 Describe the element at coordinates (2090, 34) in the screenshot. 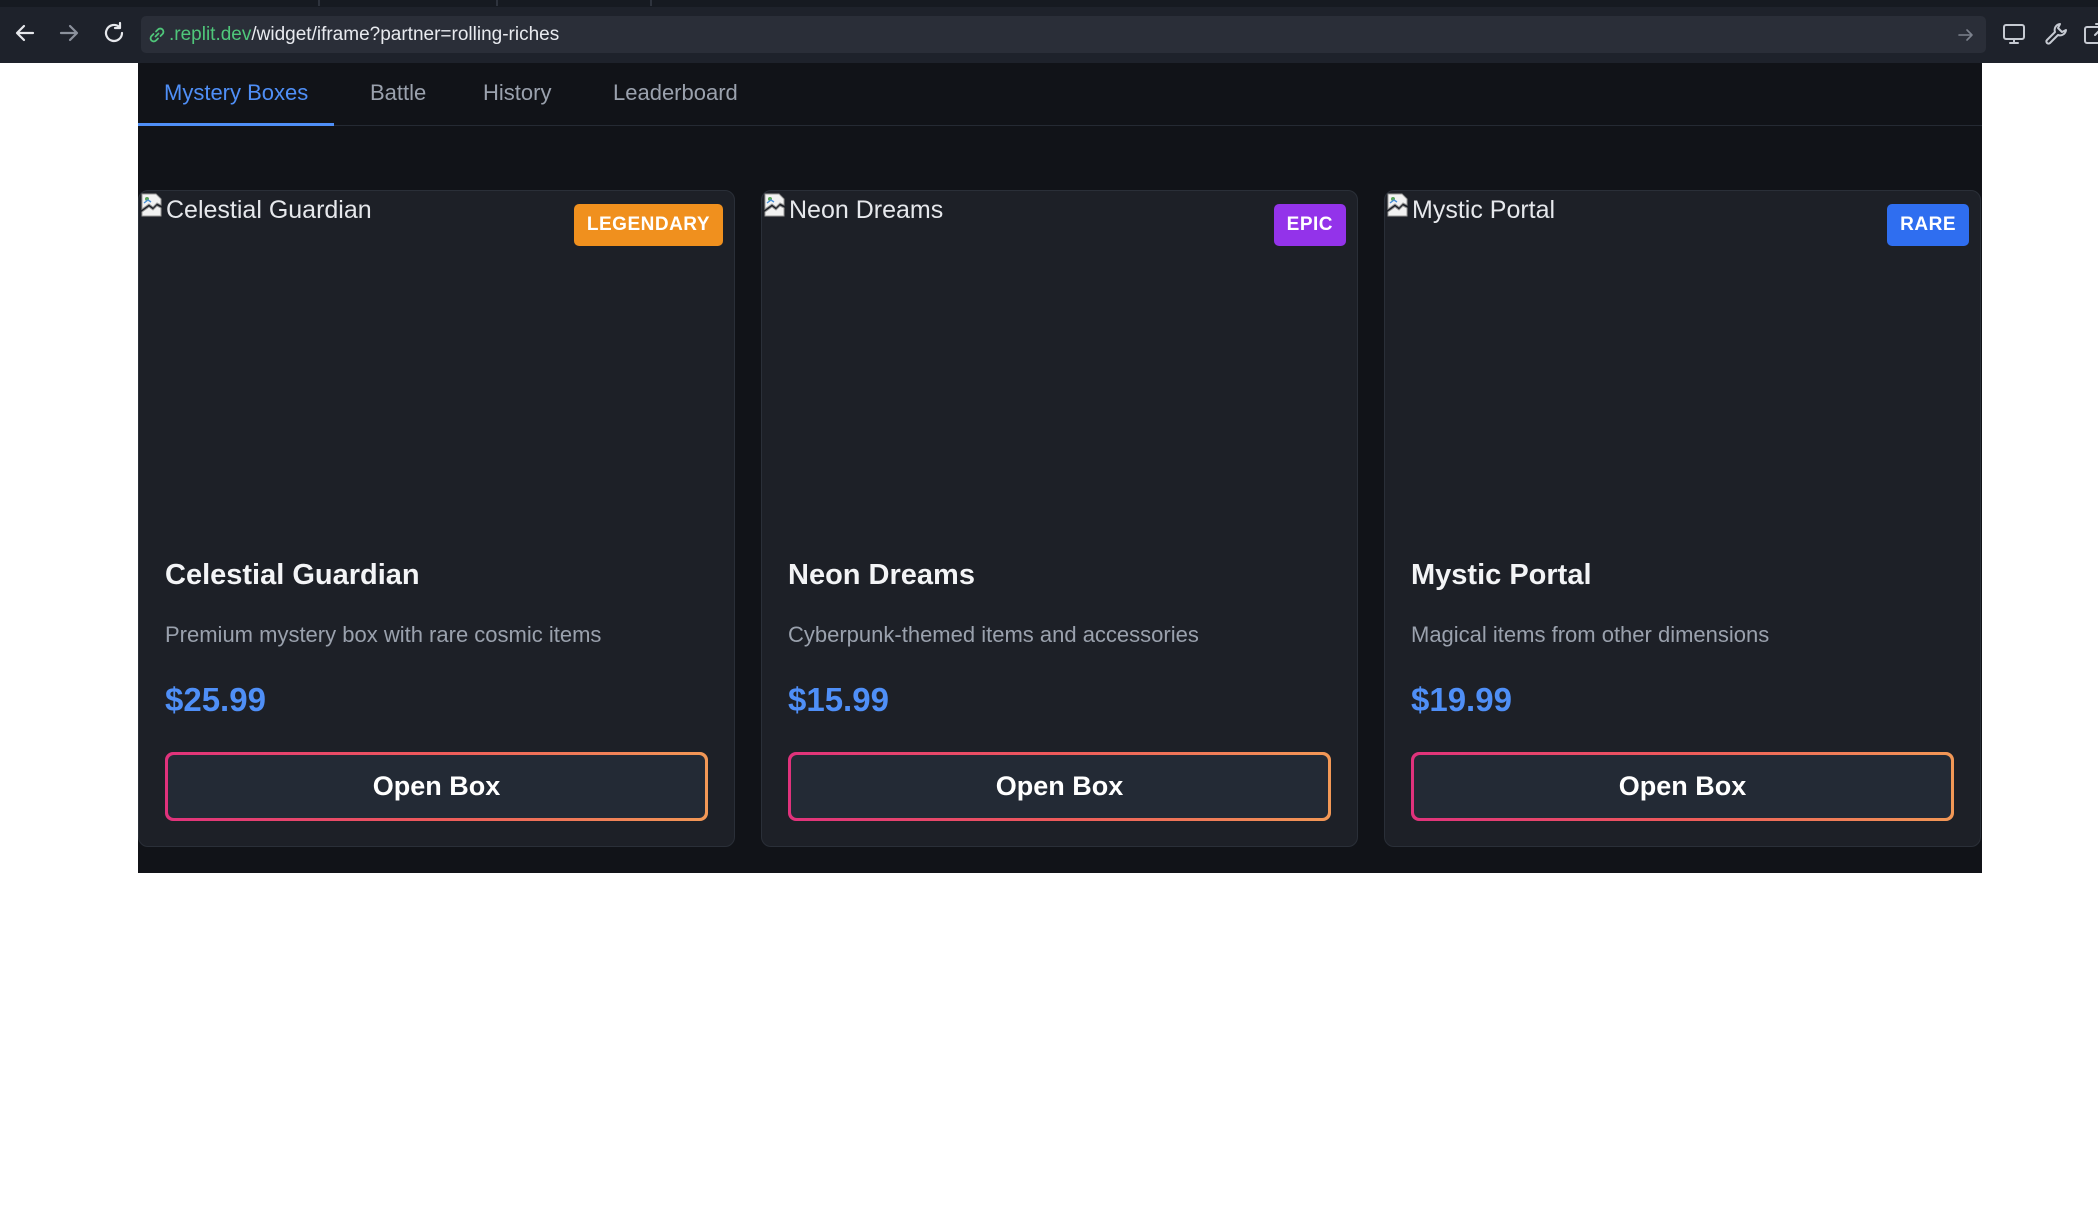

I see `external-window-icon` at that location.